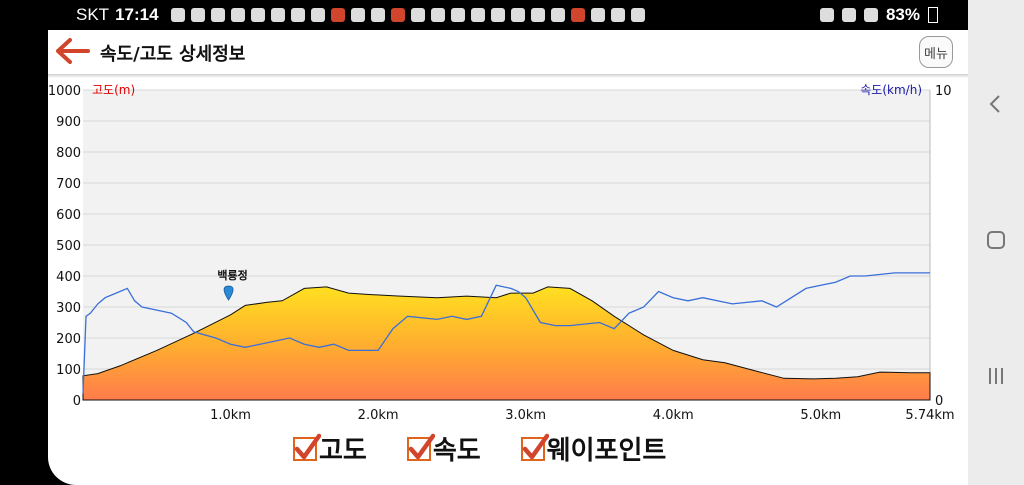 The width and height of the screenshot is (1024, 485). I want to click on wifi-icon, so click(848, 15).